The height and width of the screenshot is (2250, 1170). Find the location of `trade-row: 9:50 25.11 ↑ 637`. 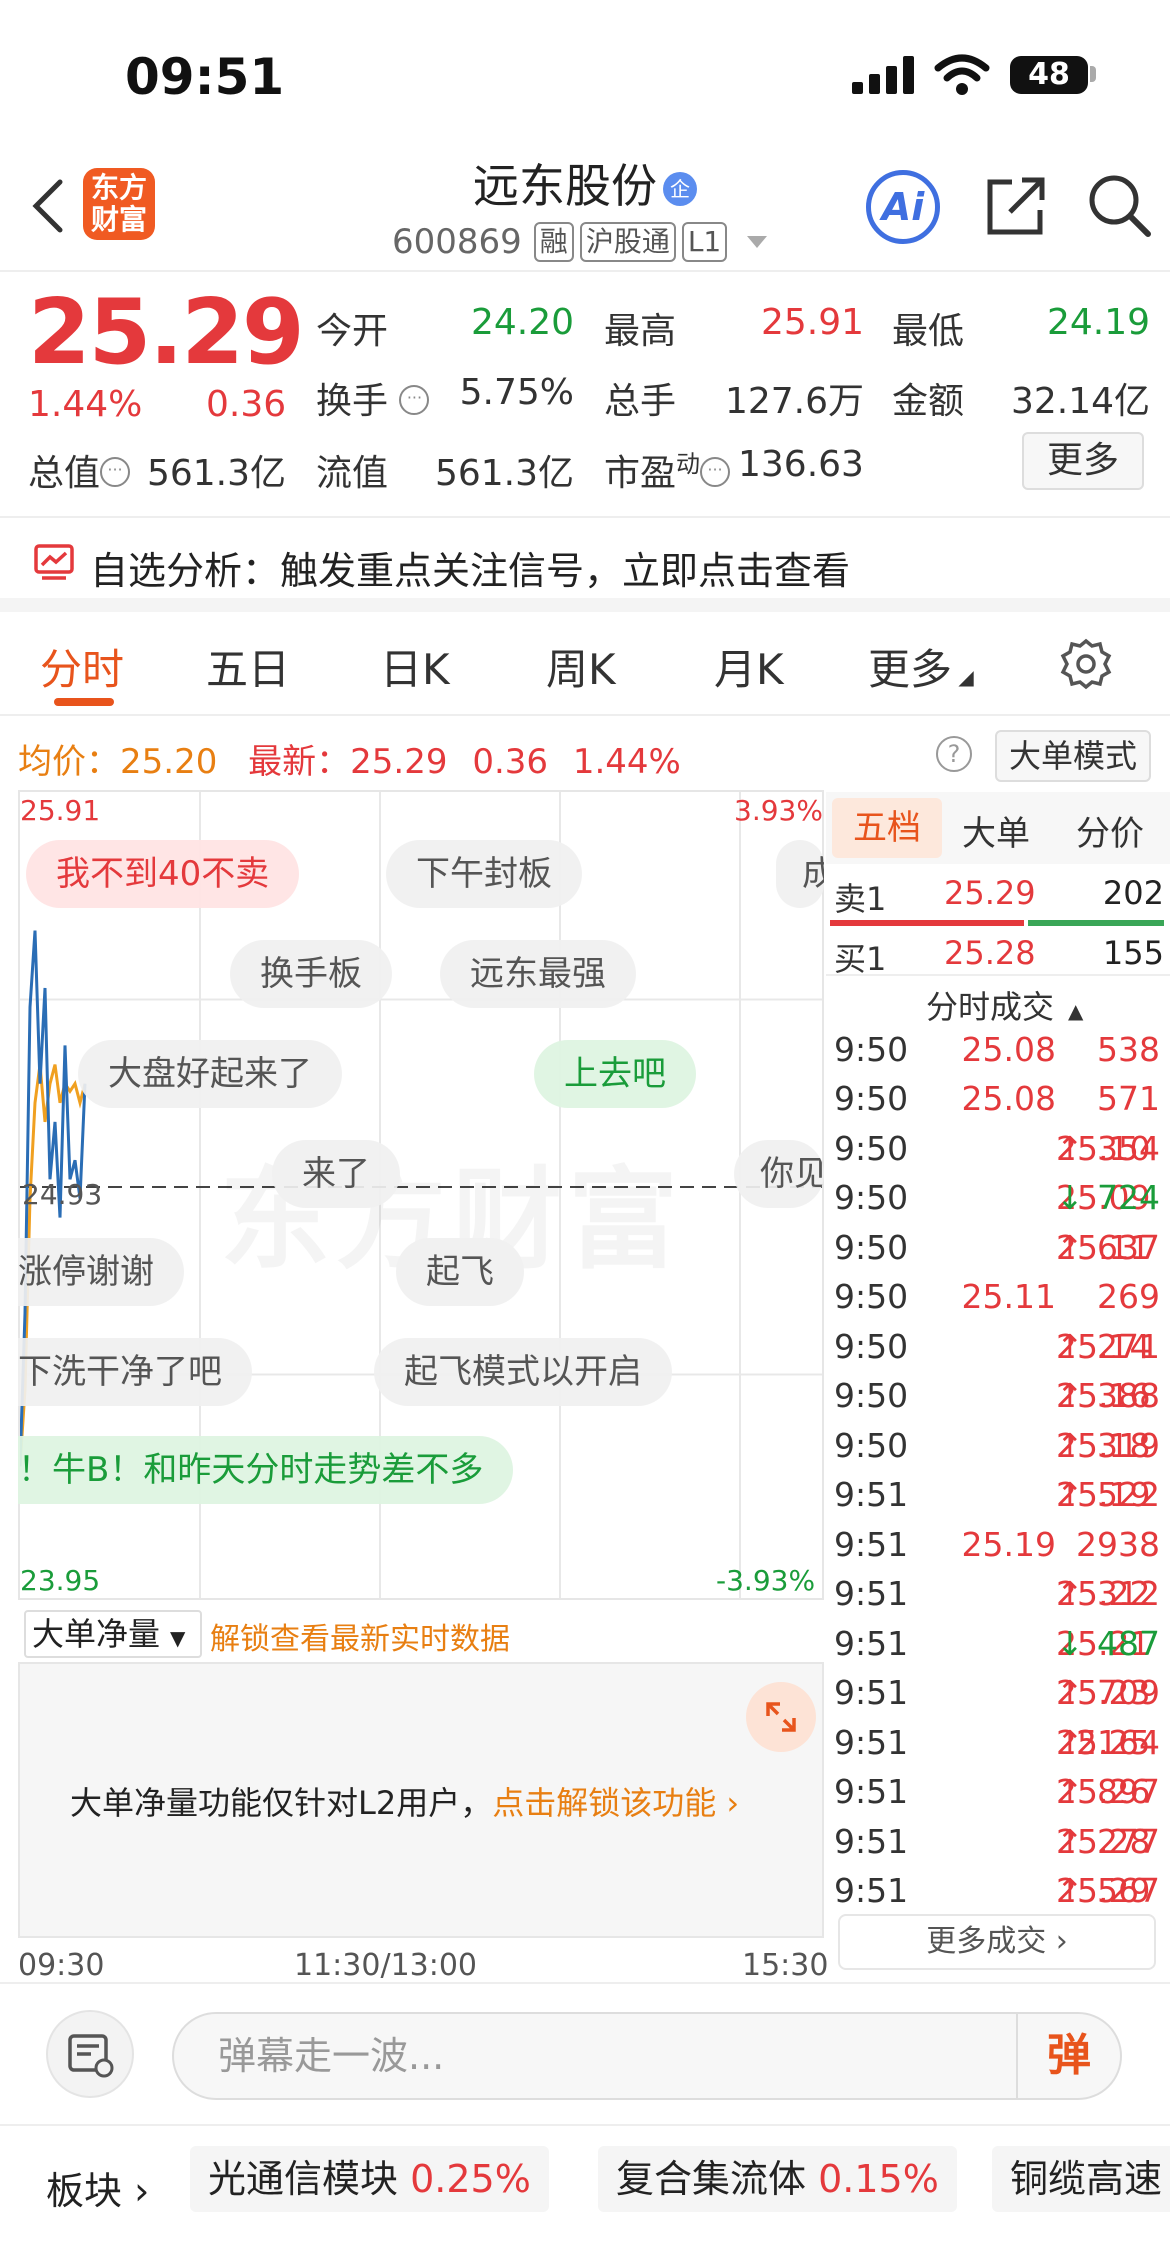

trade-row: 9:50 25.11 ↑ 637 is located at coordinates (997, 1247).